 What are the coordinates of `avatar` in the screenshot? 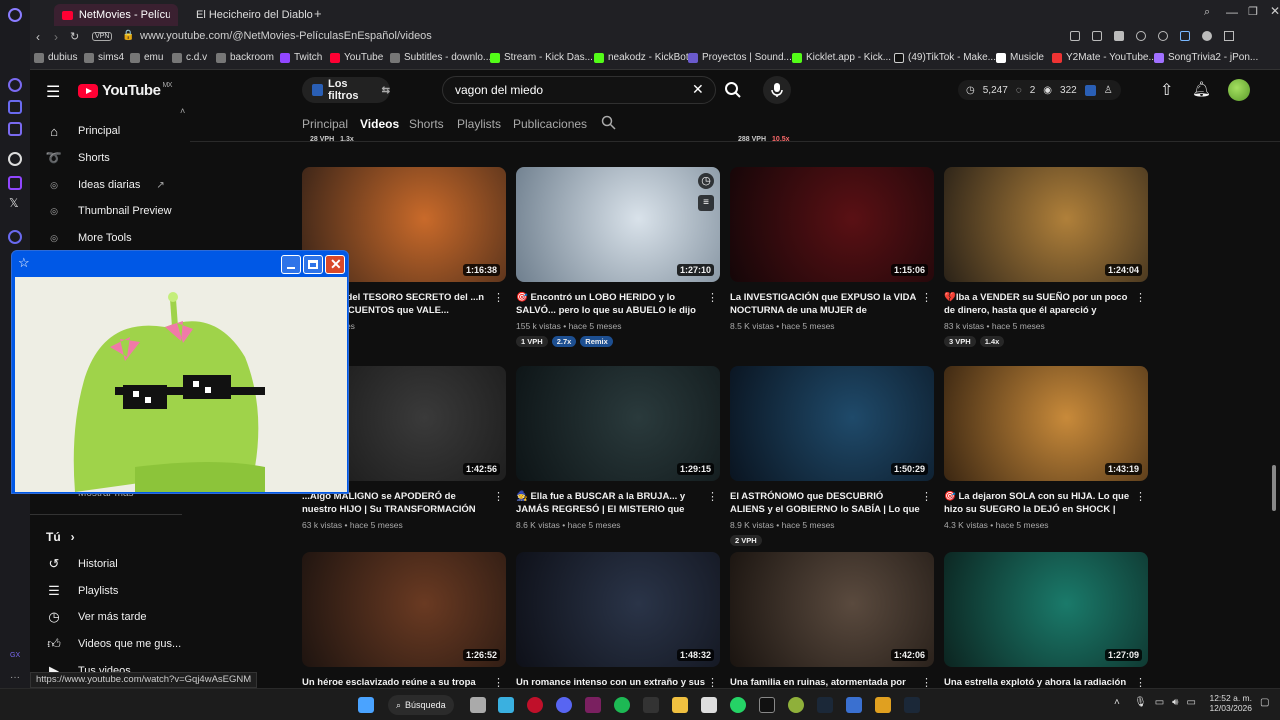 It's located at (1239, 90).